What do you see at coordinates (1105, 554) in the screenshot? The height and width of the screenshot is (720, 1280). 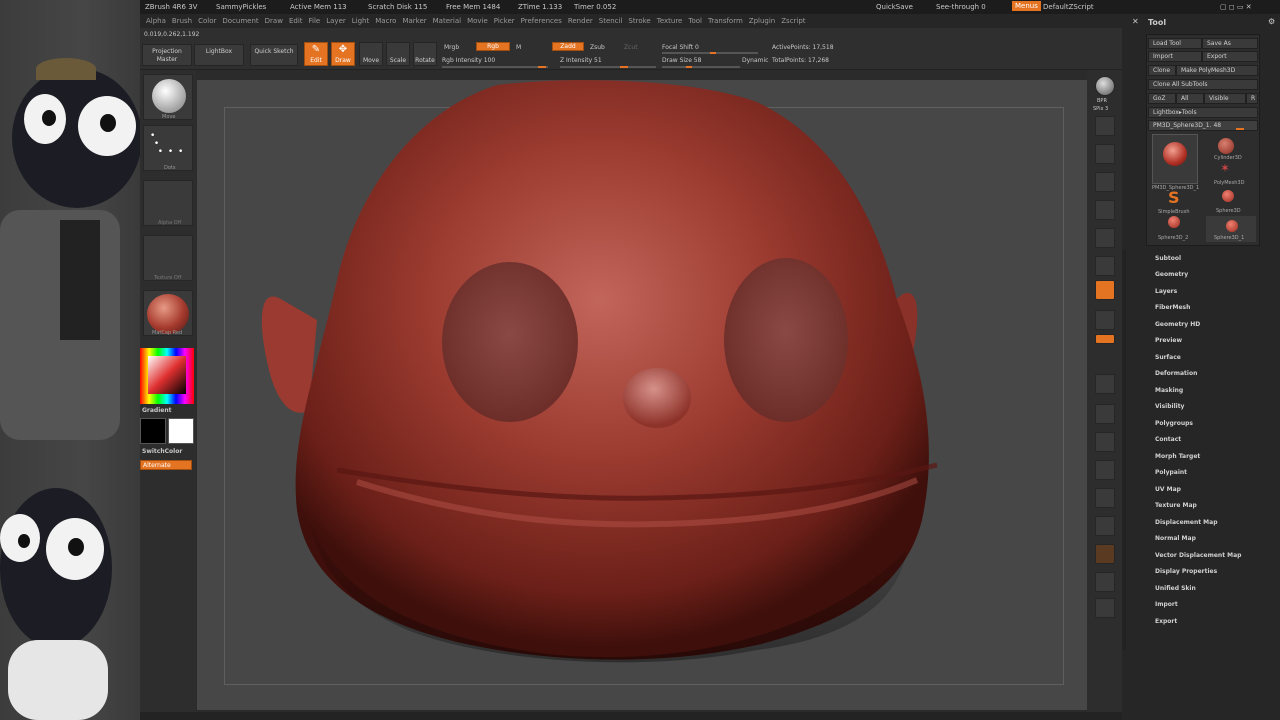 I see `ghost-button` at bounding box center [1105, 554].